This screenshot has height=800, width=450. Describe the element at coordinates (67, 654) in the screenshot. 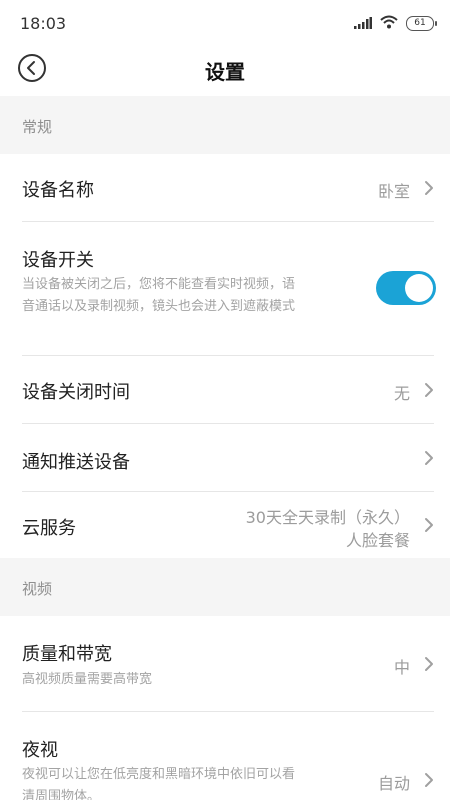

I see `row-title-quality: 质量和带宽` at that location.